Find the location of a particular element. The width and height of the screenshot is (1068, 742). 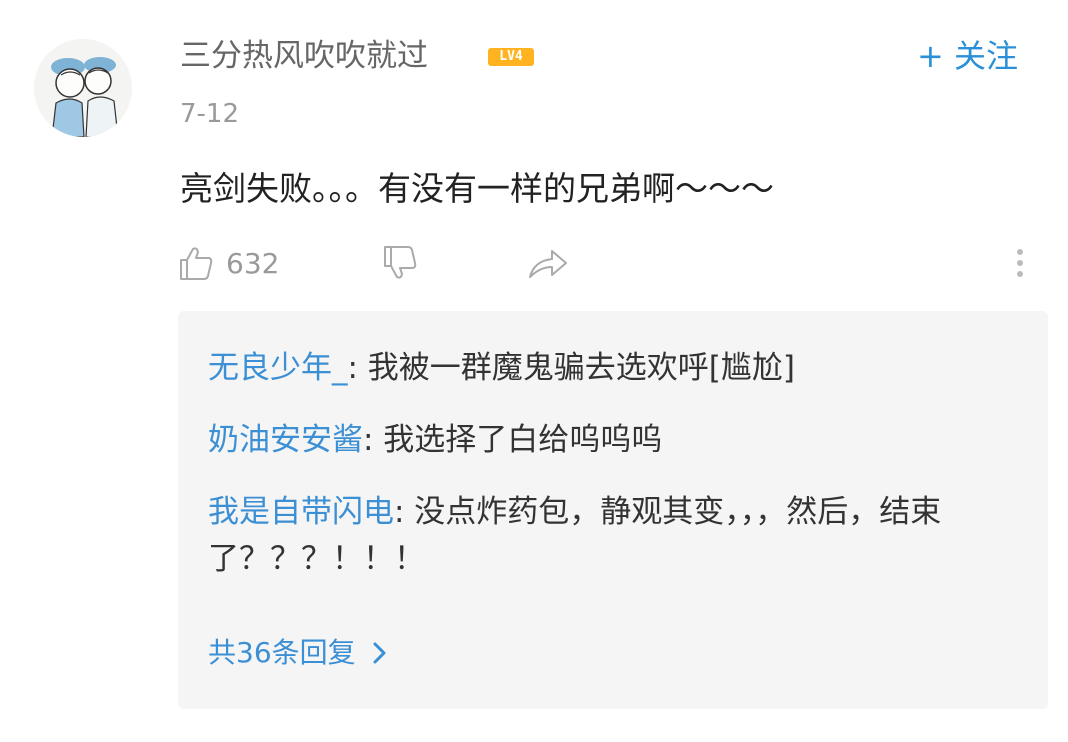

like-count: 632 is located at coordinates (253, 263).